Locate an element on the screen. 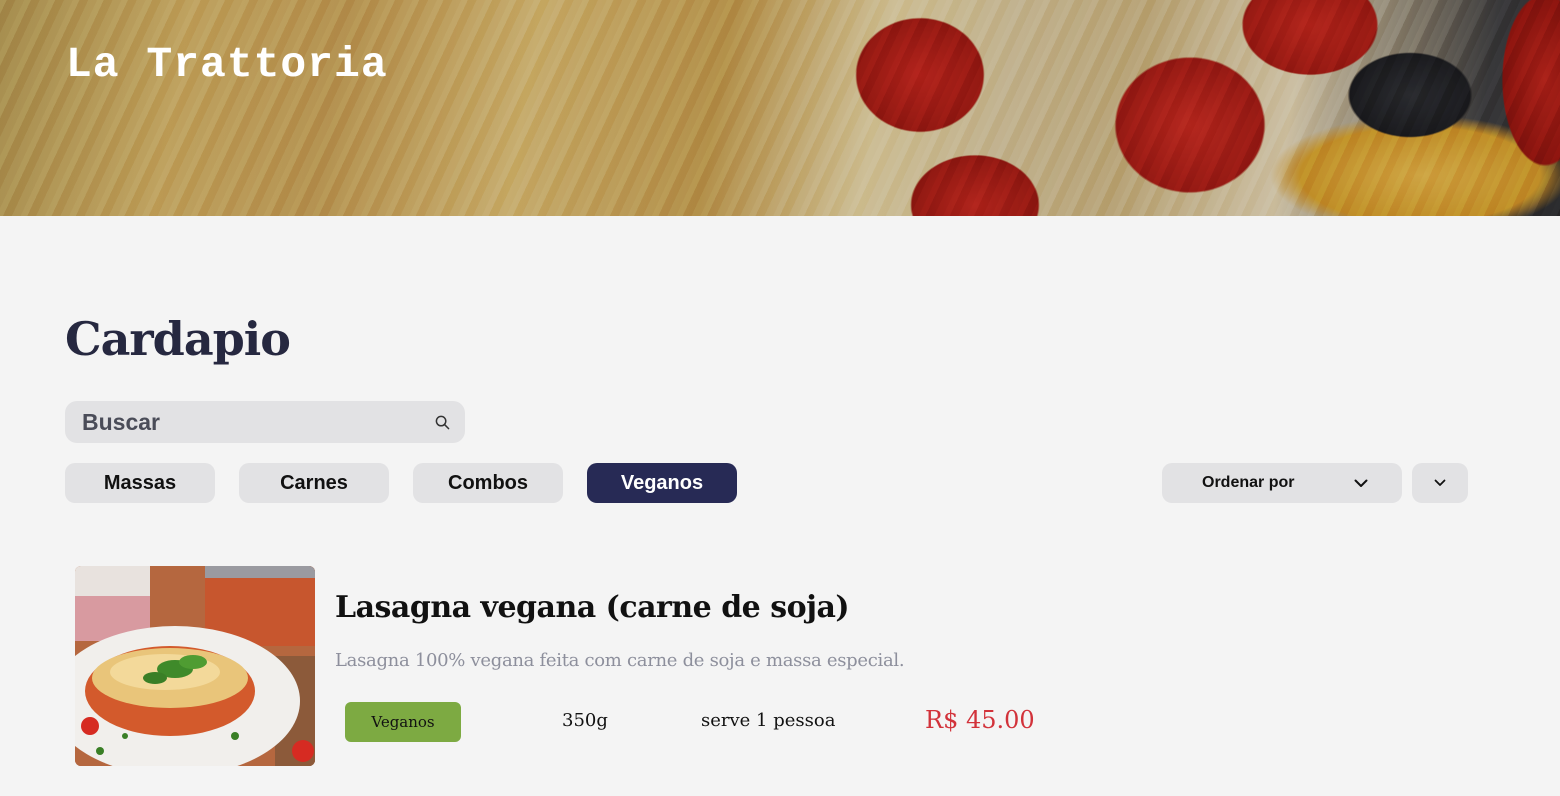 This screenshot has width=1560, height=796. sort-order-button is located at coordinates (1440, 483).